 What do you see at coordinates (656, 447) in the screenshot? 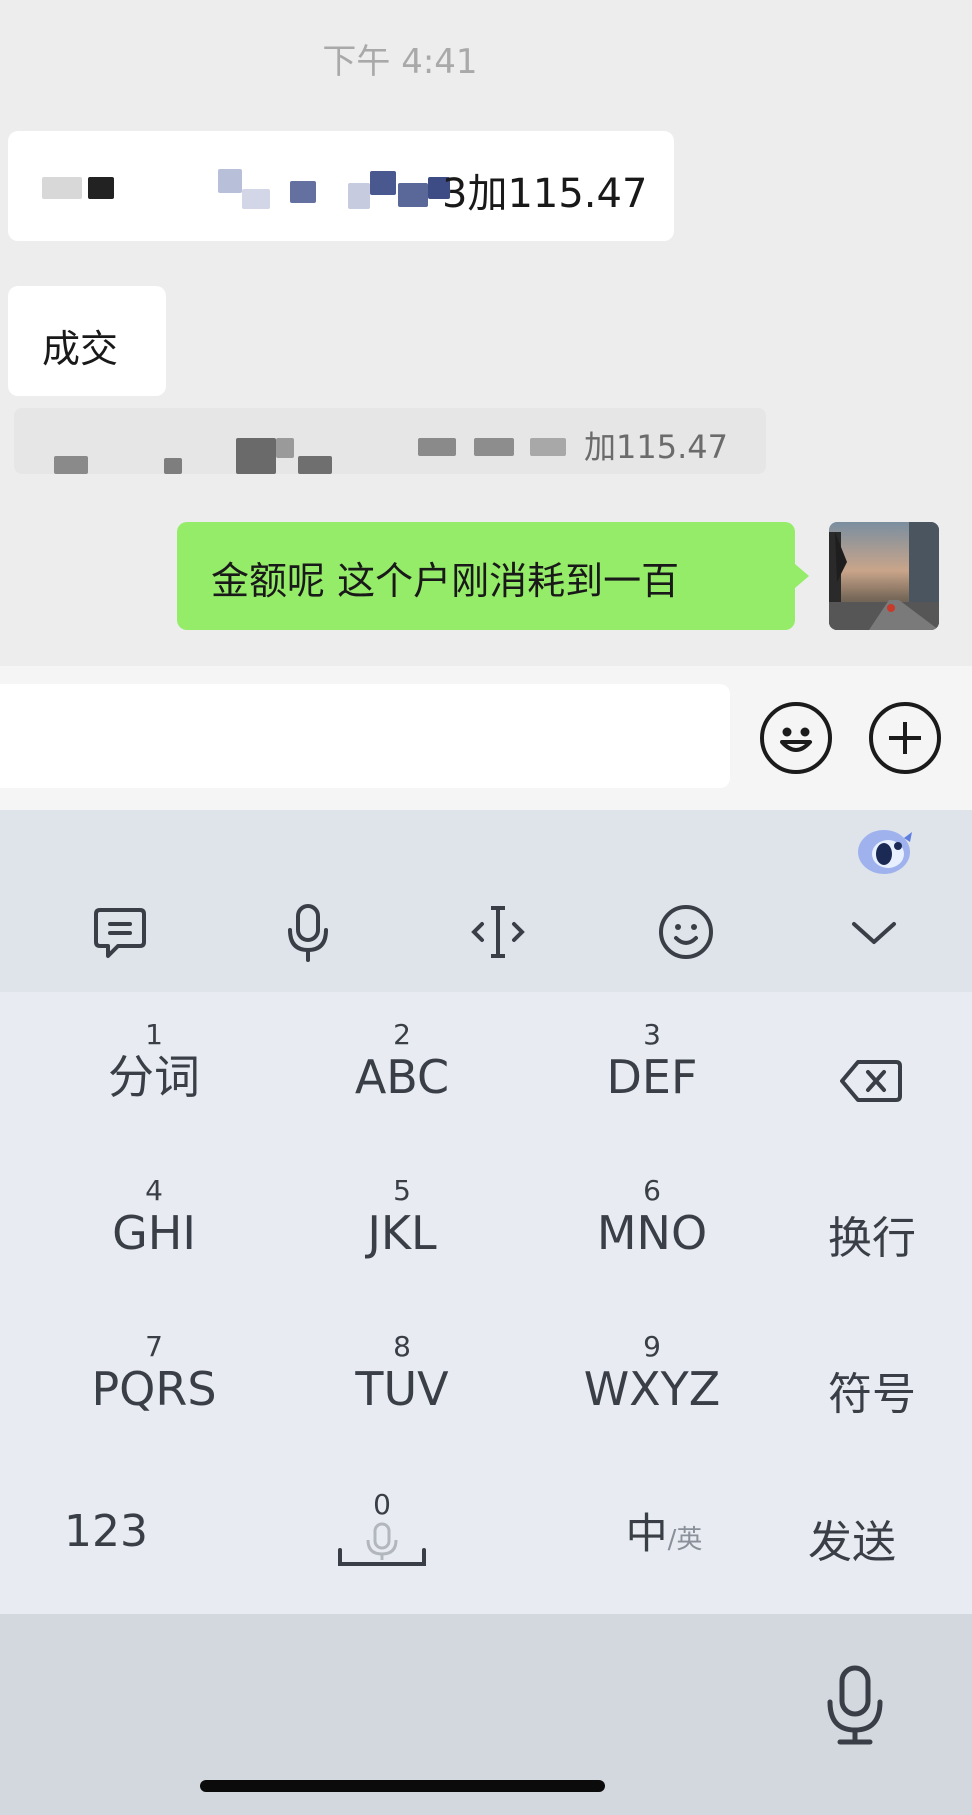
I see `message-text: 加115.47` at bounding box center [656, 447].